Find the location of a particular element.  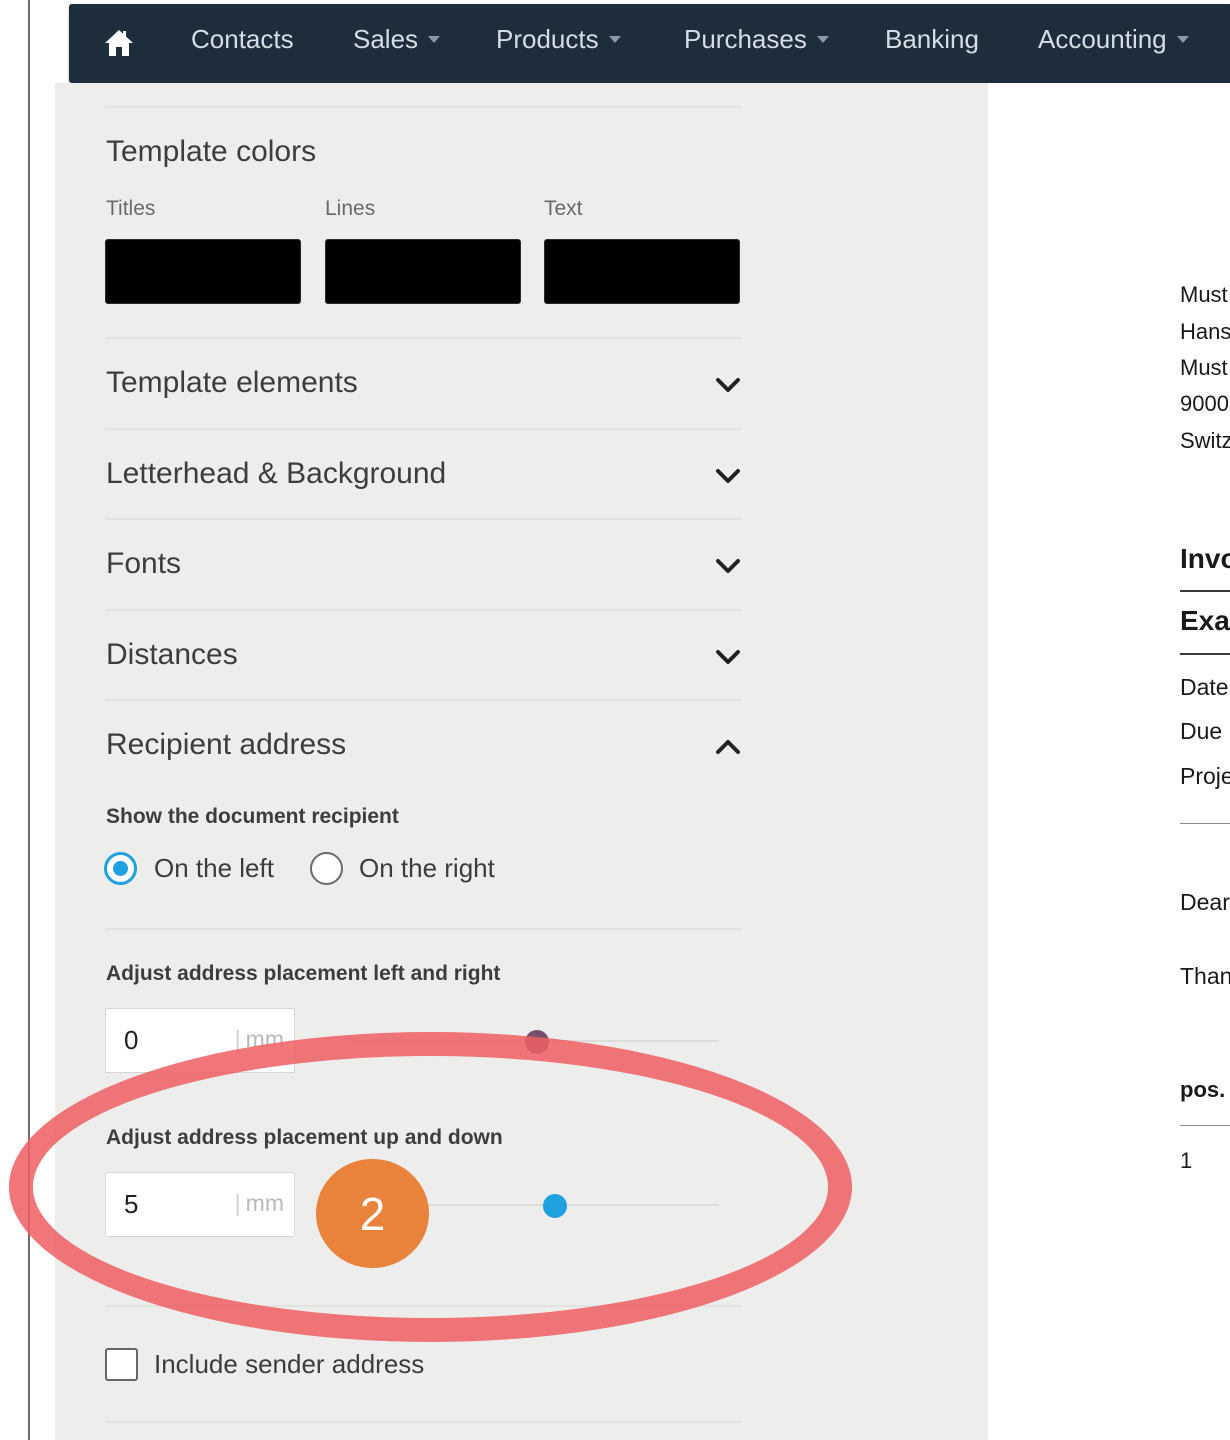

section-template-elements: Template elements is located at coordinates (232, 383).